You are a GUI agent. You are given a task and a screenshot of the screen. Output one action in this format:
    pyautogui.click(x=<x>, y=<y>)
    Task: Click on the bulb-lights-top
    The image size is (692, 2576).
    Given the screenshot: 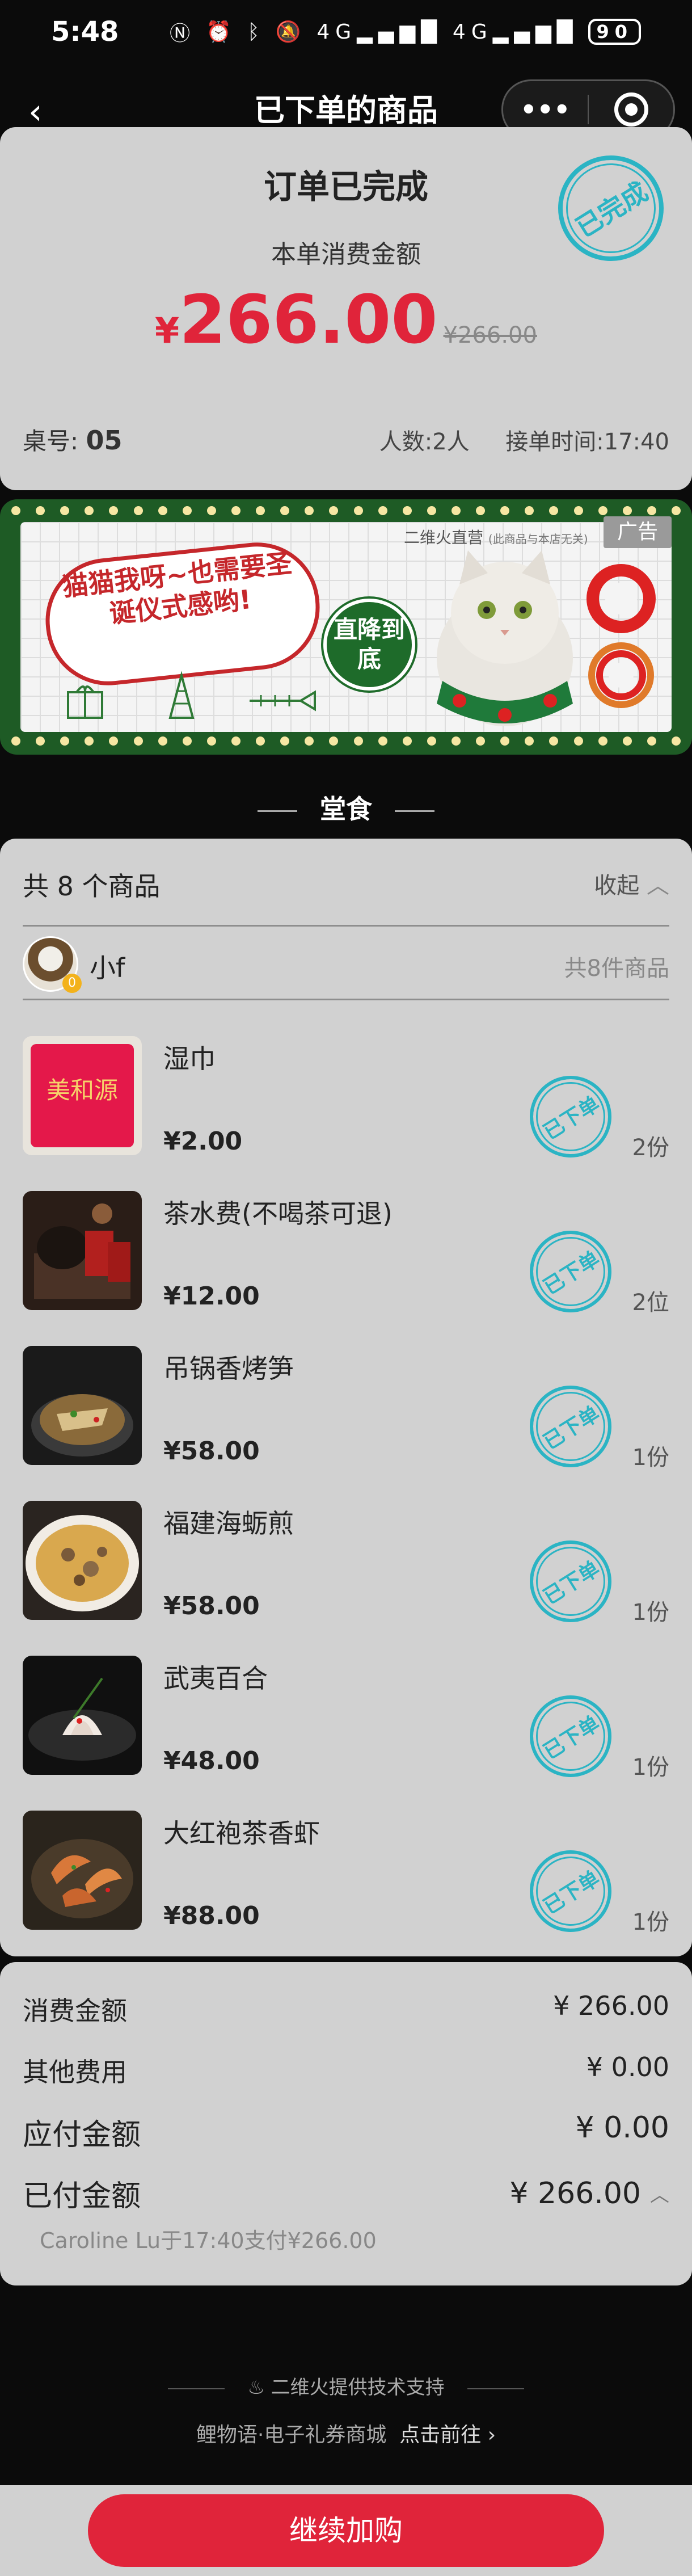 What is the action you would take?
    pyautogui.click(x=346, y=511)
    